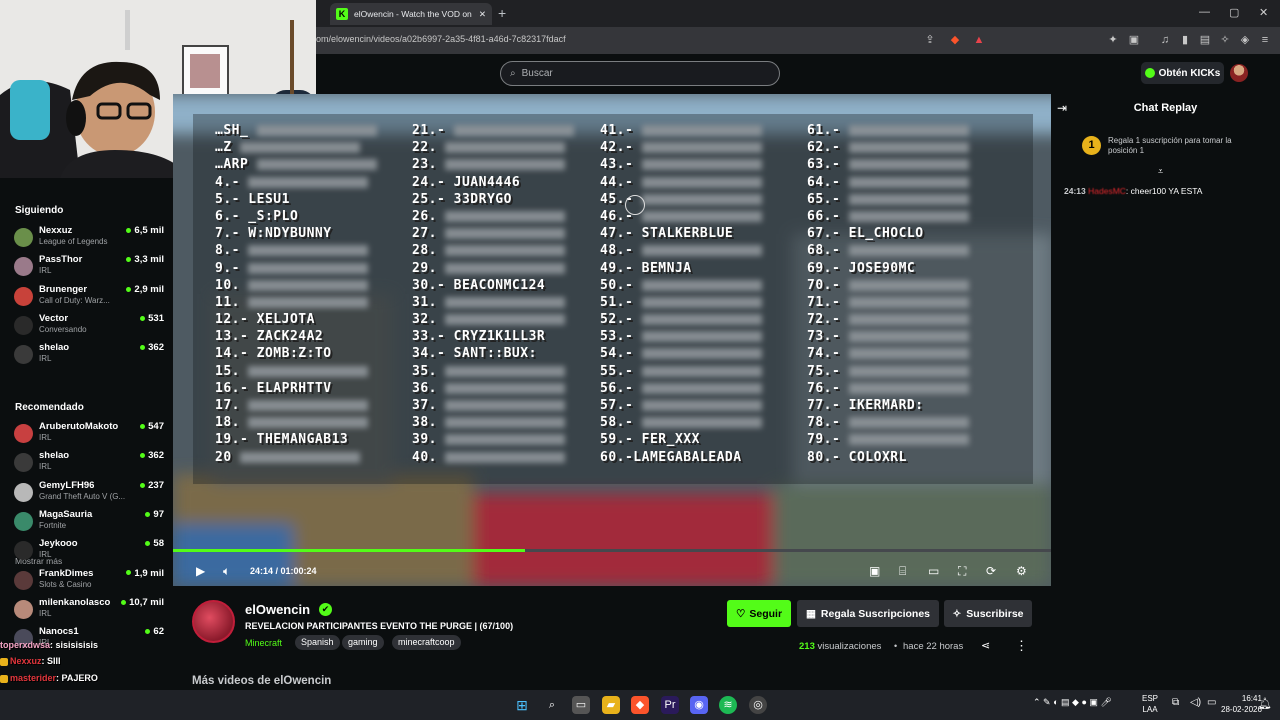 This screenshot has width=1280, height=720. What do you see at coordinates (317, 642) in the screenshot?
I see `tag-spanish: Spanish` at bounding box center [317, 642].